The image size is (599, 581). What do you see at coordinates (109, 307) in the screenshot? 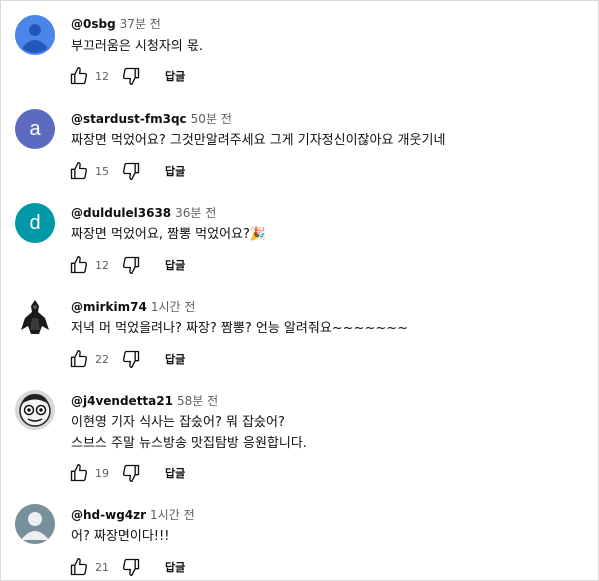
I see `comment-author: @mirkim74` at bounding box center [109, 307].